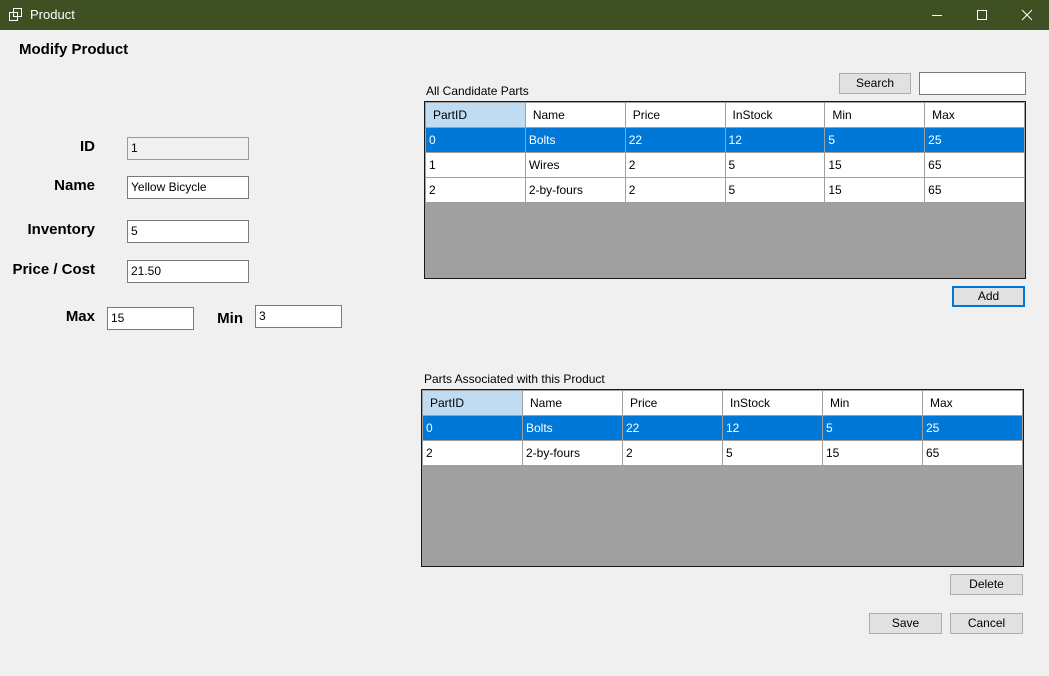 The width and height of the screenshot is (1049, 676). I want to click on save-button: Save, so click(905, 623).